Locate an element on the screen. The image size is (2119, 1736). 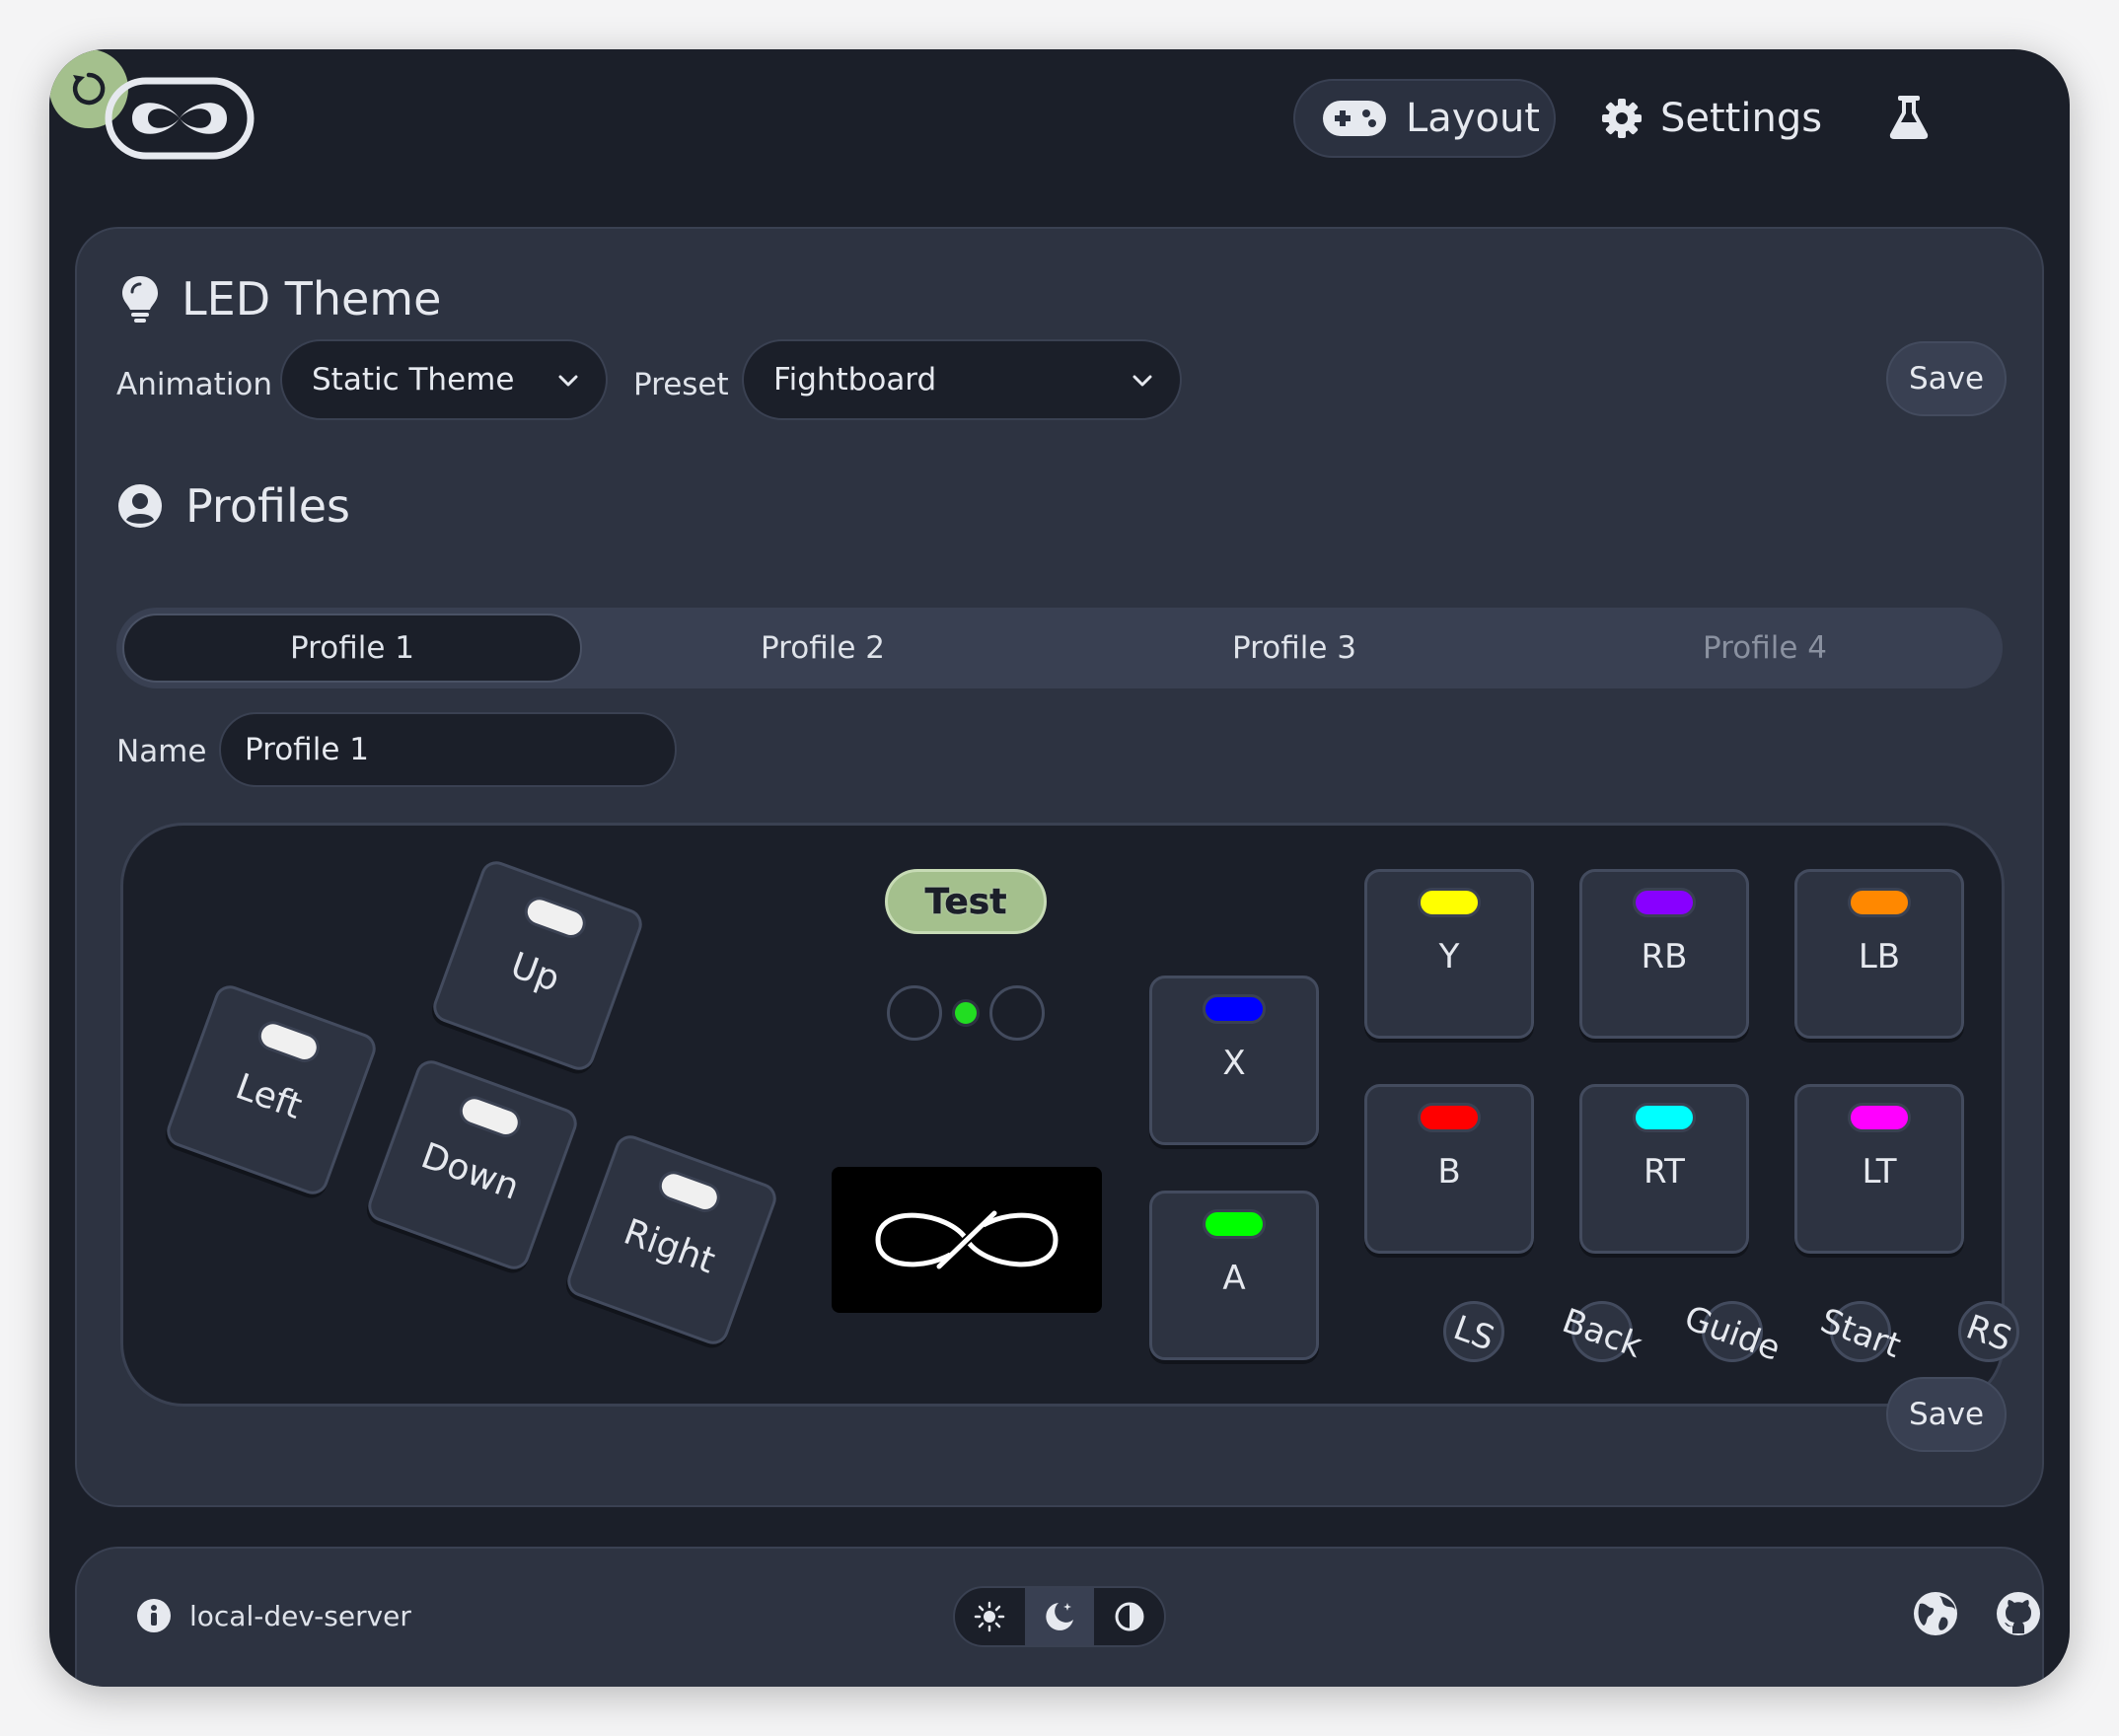
tab-profile-3: Profile 3 is located at coordinates (1294, 648).